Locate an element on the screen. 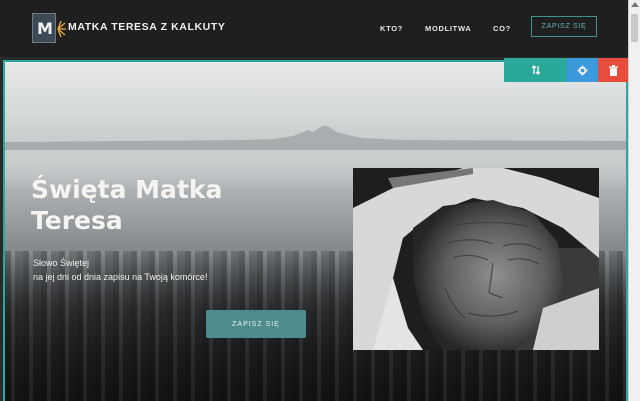 The image size is (640, 401). sun-rays-icon is located at coordinates (61, 29).